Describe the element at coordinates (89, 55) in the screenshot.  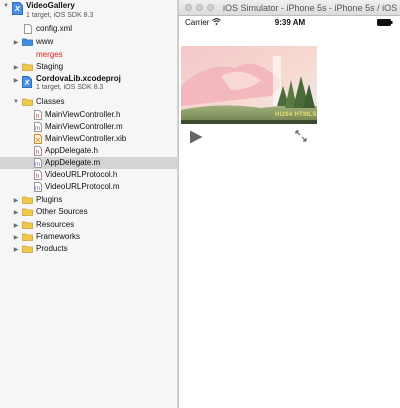
I see `missing-item-merges: merges` at that location.